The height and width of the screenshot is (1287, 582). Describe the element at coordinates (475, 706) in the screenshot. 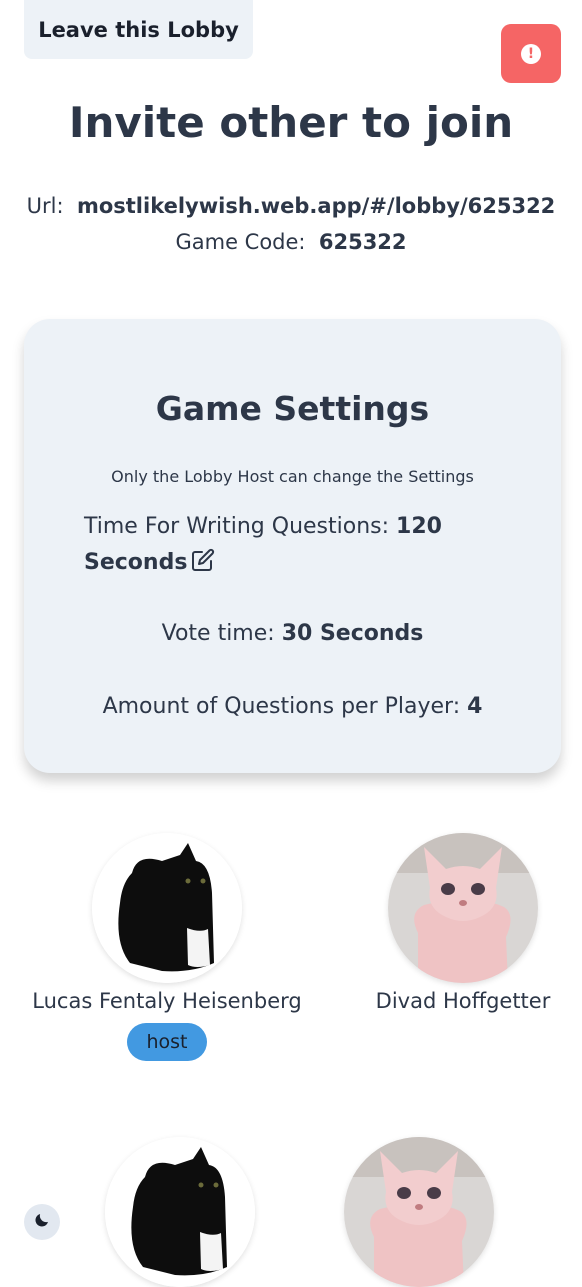

I see `questions-amount-value: 4` at that location.